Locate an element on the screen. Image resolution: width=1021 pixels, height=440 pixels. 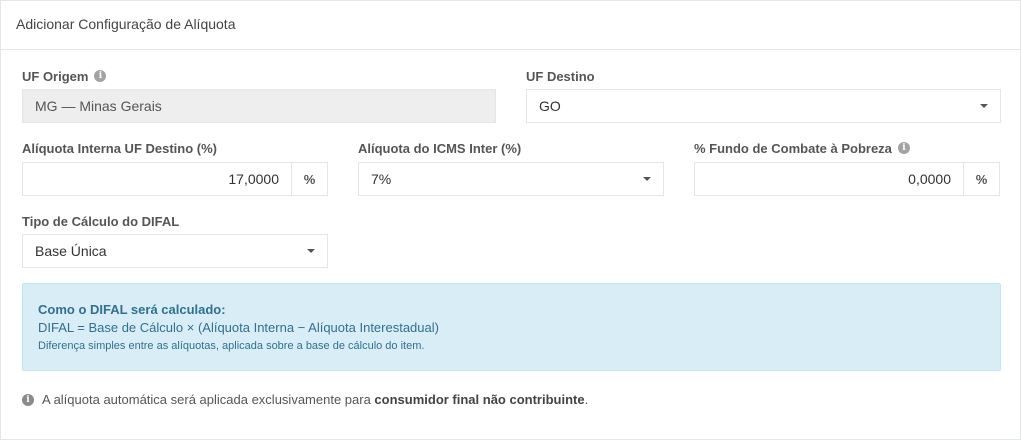
aliquota-interna-label: Alíquota Interna UF Destino (%) is located at coordinates (119, 148).